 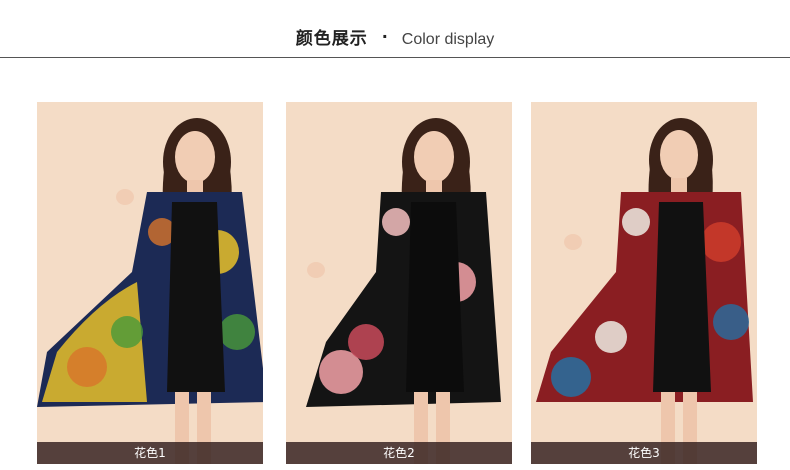 I want to click on header-divider, so click(x=395, y=57).